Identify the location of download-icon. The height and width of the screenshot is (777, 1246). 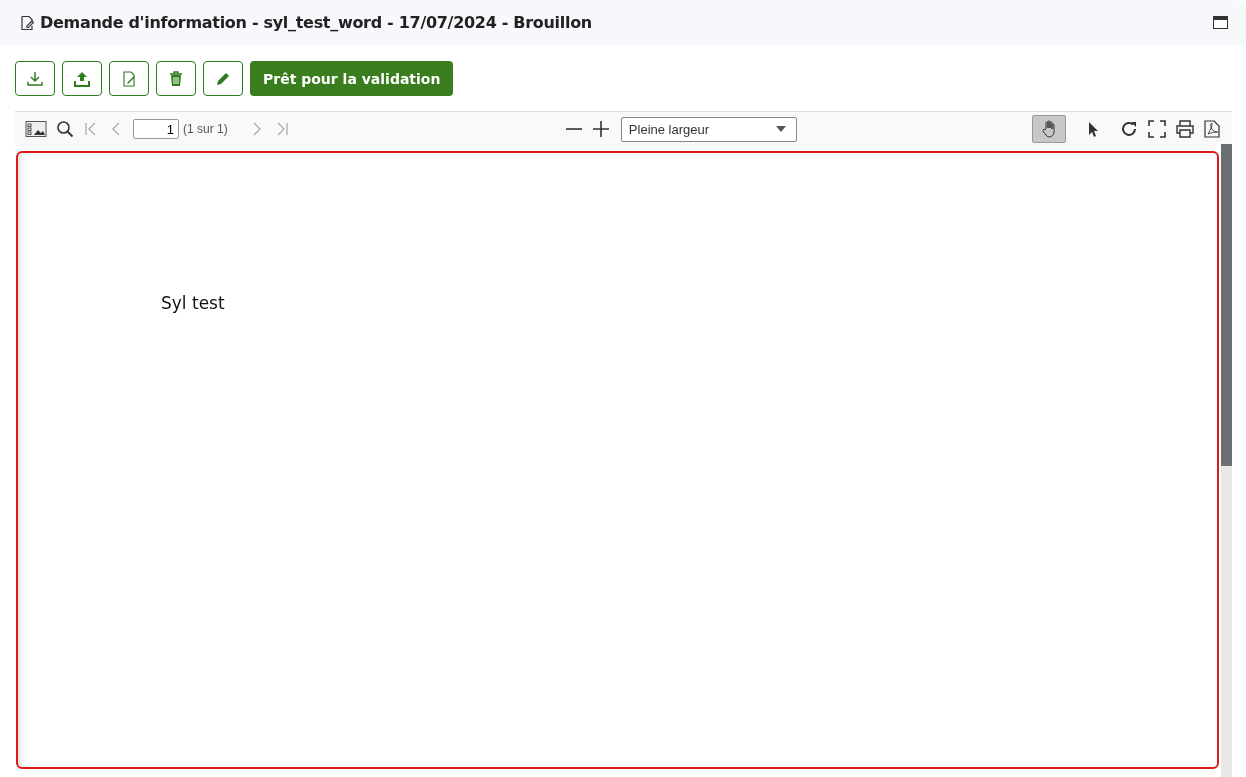
(35, 78).